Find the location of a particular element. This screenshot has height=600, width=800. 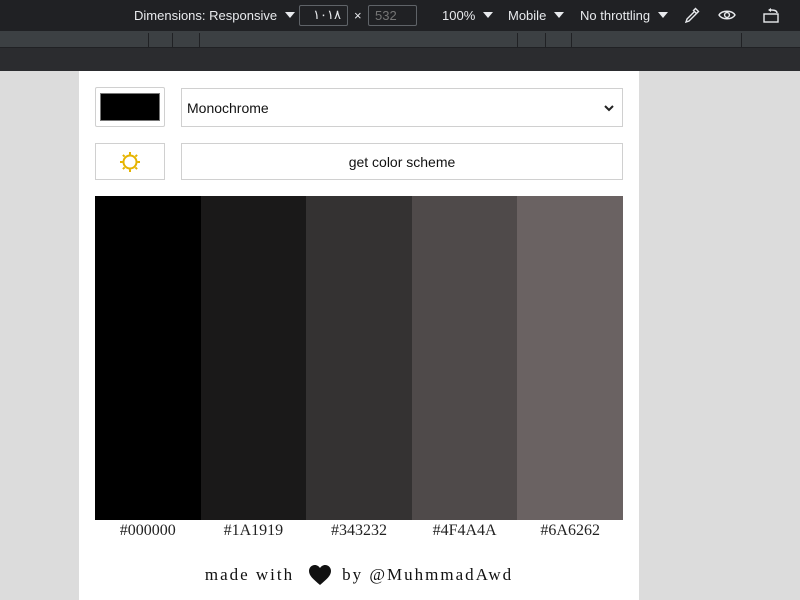

made-with-text: made with is located at coordinates (249, 574).